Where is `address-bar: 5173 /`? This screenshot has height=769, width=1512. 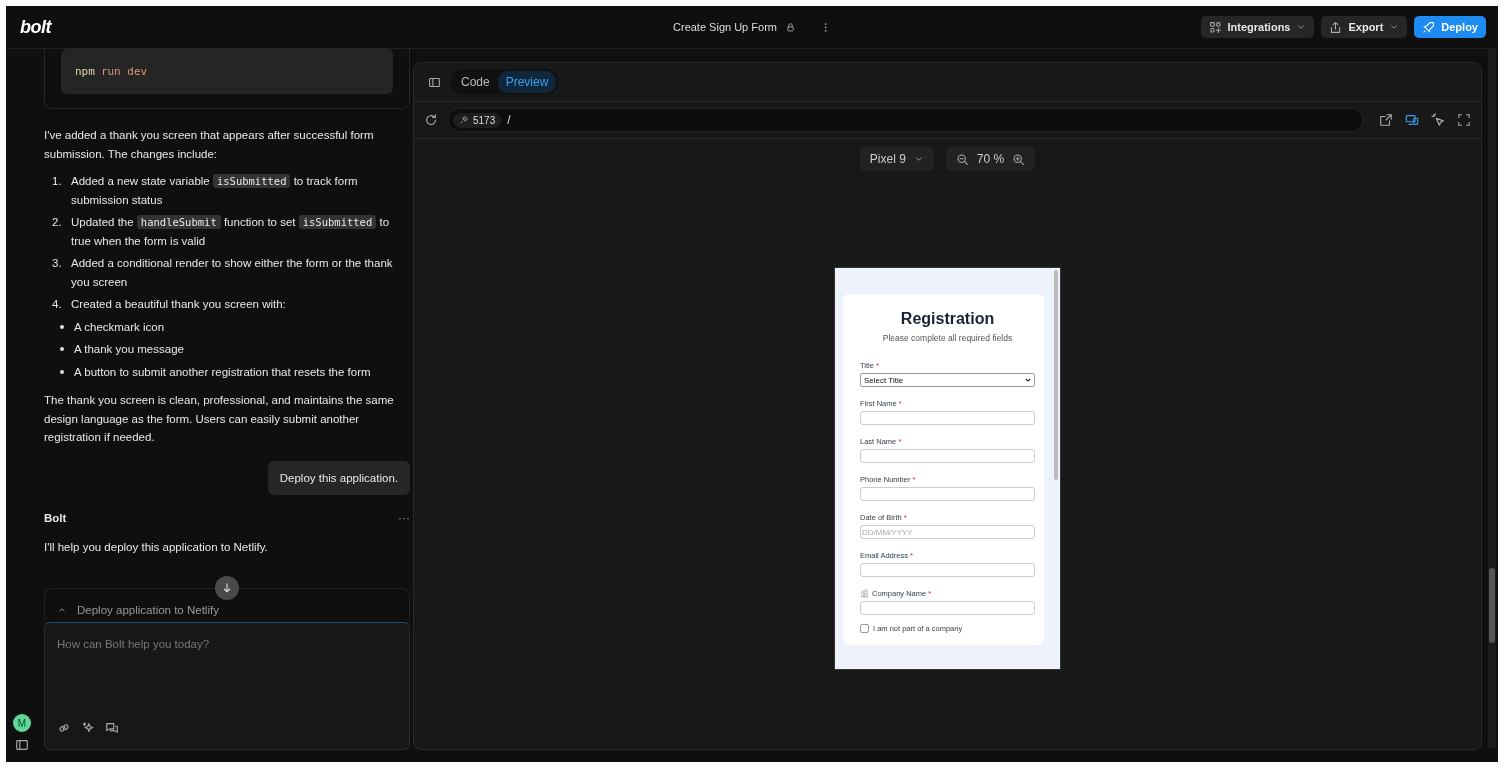
address-bar: 5173 / is located at coordinates (905, 120).